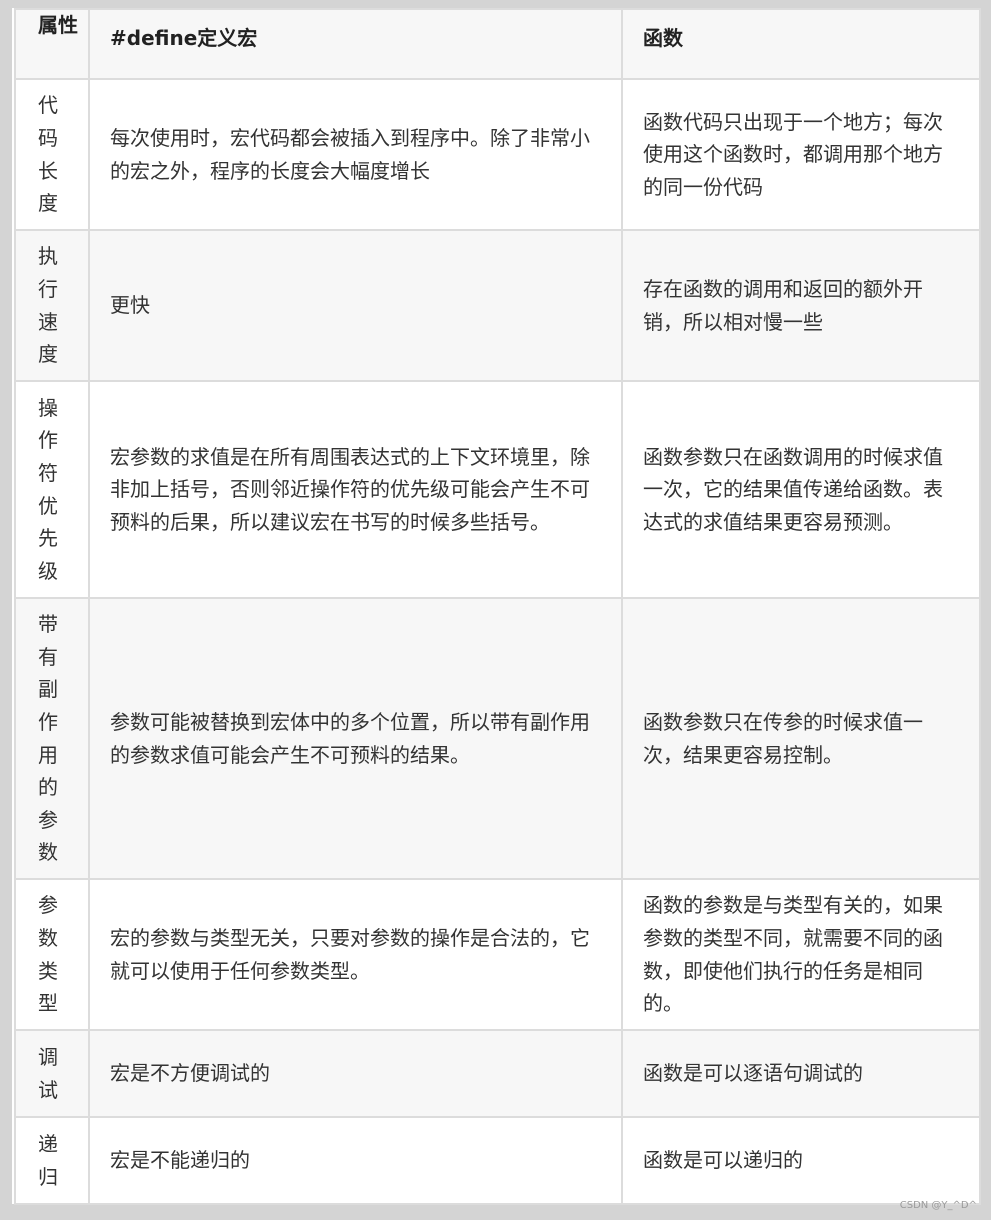 This screenshot has height=1220, width=991. What do you see at coordinates (801, 1073) in the screenshot?
I see `row-function: 函数是可以逐语句调试的` at bounding box center [801, 1073].